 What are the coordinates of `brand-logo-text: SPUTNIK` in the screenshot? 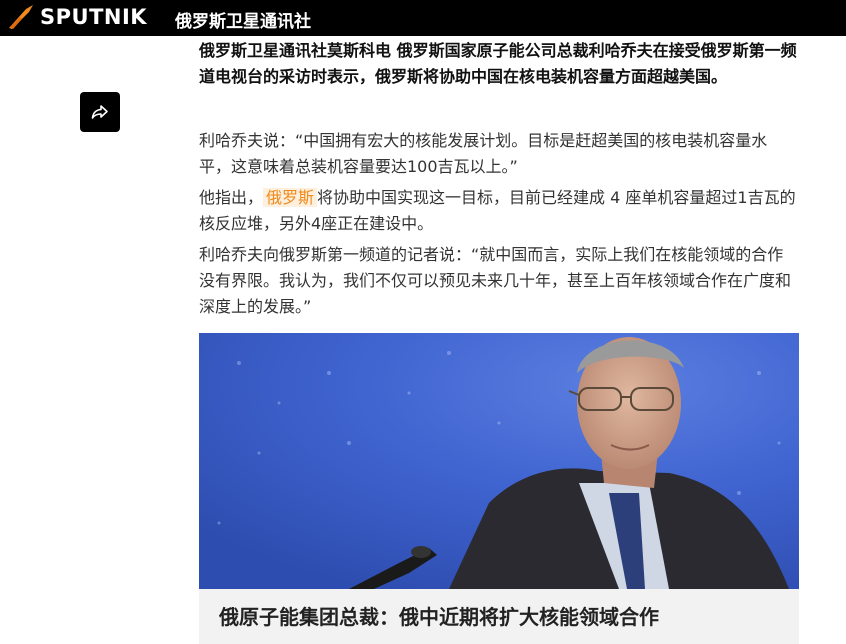 It's located at (93, 17).